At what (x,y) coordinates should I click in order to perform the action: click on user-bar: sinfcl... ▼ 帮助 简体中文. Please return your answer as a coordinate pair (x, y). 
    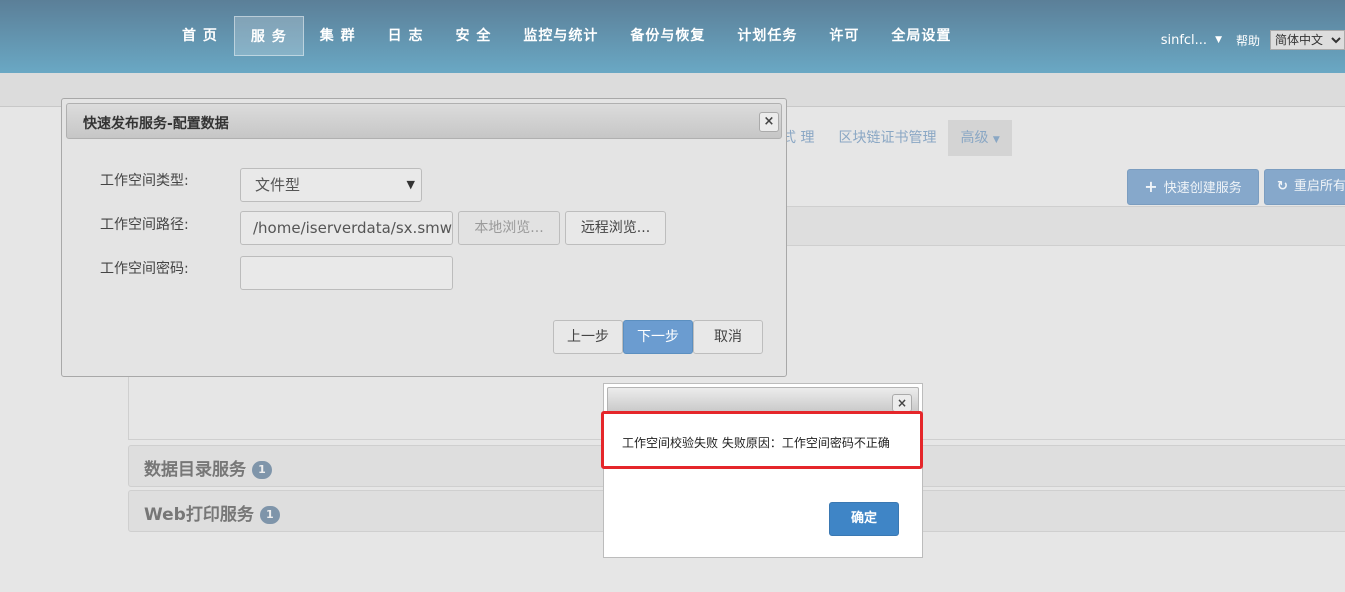
    Looking at the image, I should click on (1253, 40).